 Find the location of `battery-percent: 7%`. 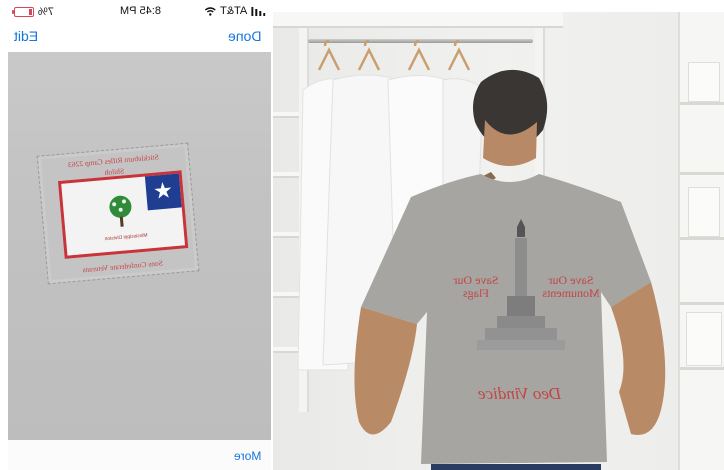

battery-percent: 7% is located at coordinates (46, 12).